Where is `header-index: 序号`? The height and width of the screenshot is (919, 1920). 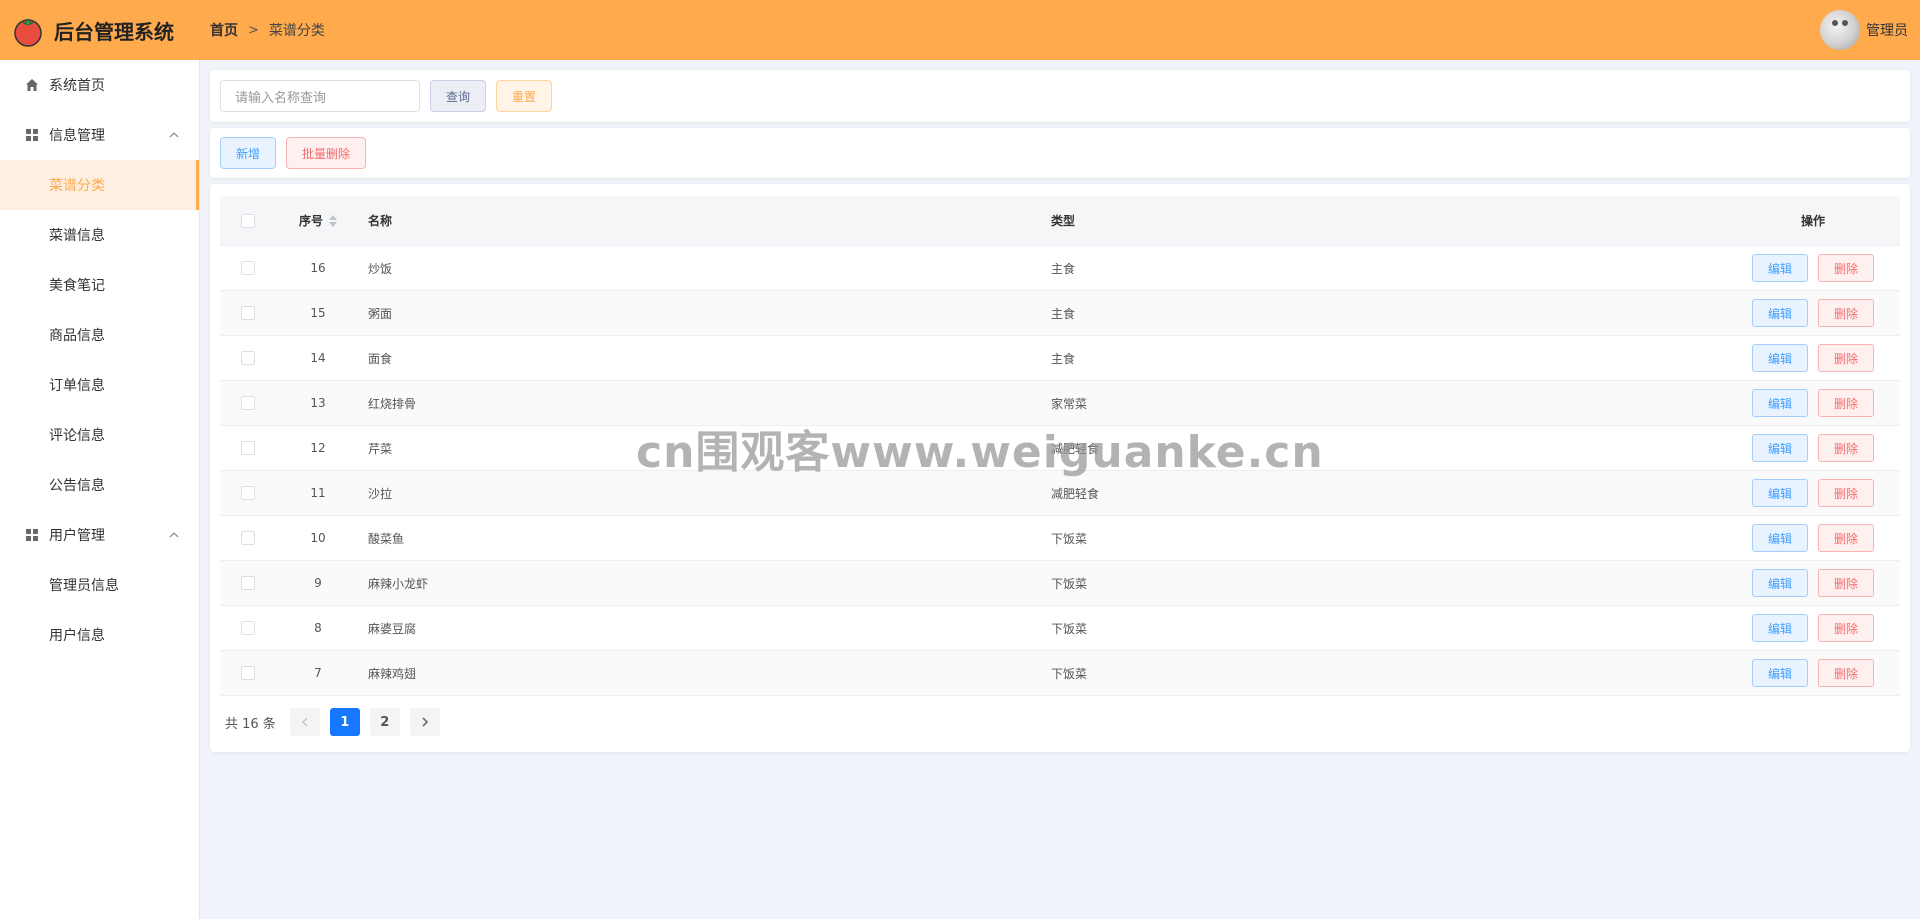
header-index: 序号 is located at coordinates (318, 220).